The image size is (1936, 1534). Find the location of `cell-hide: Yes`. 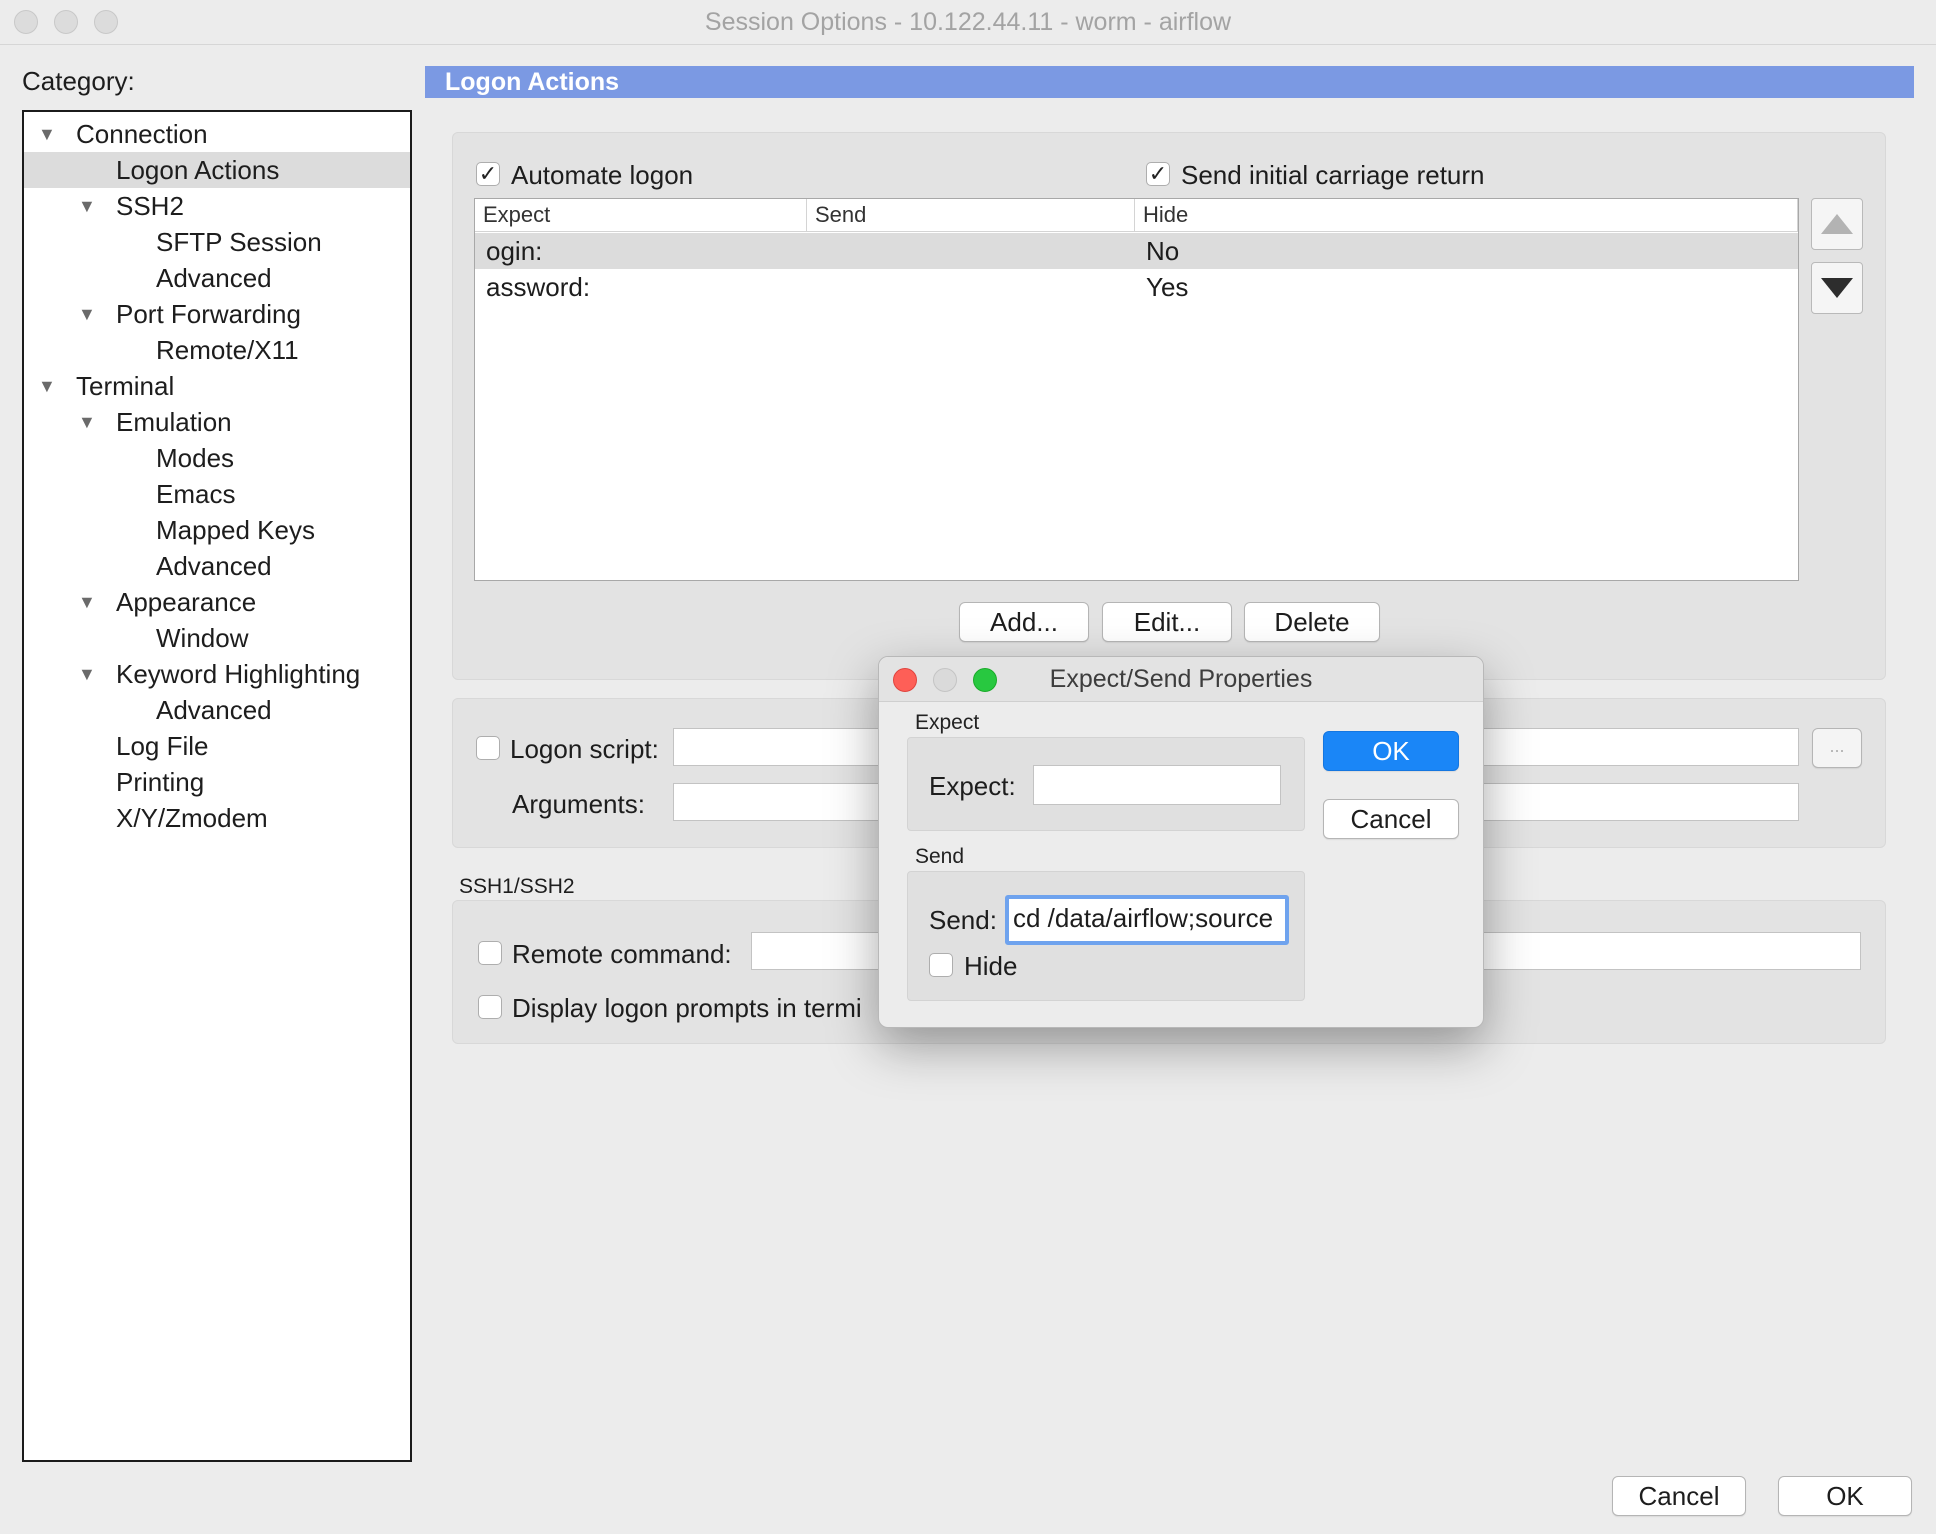

cell-hide: Yes is located at coordinates (1167, 287).